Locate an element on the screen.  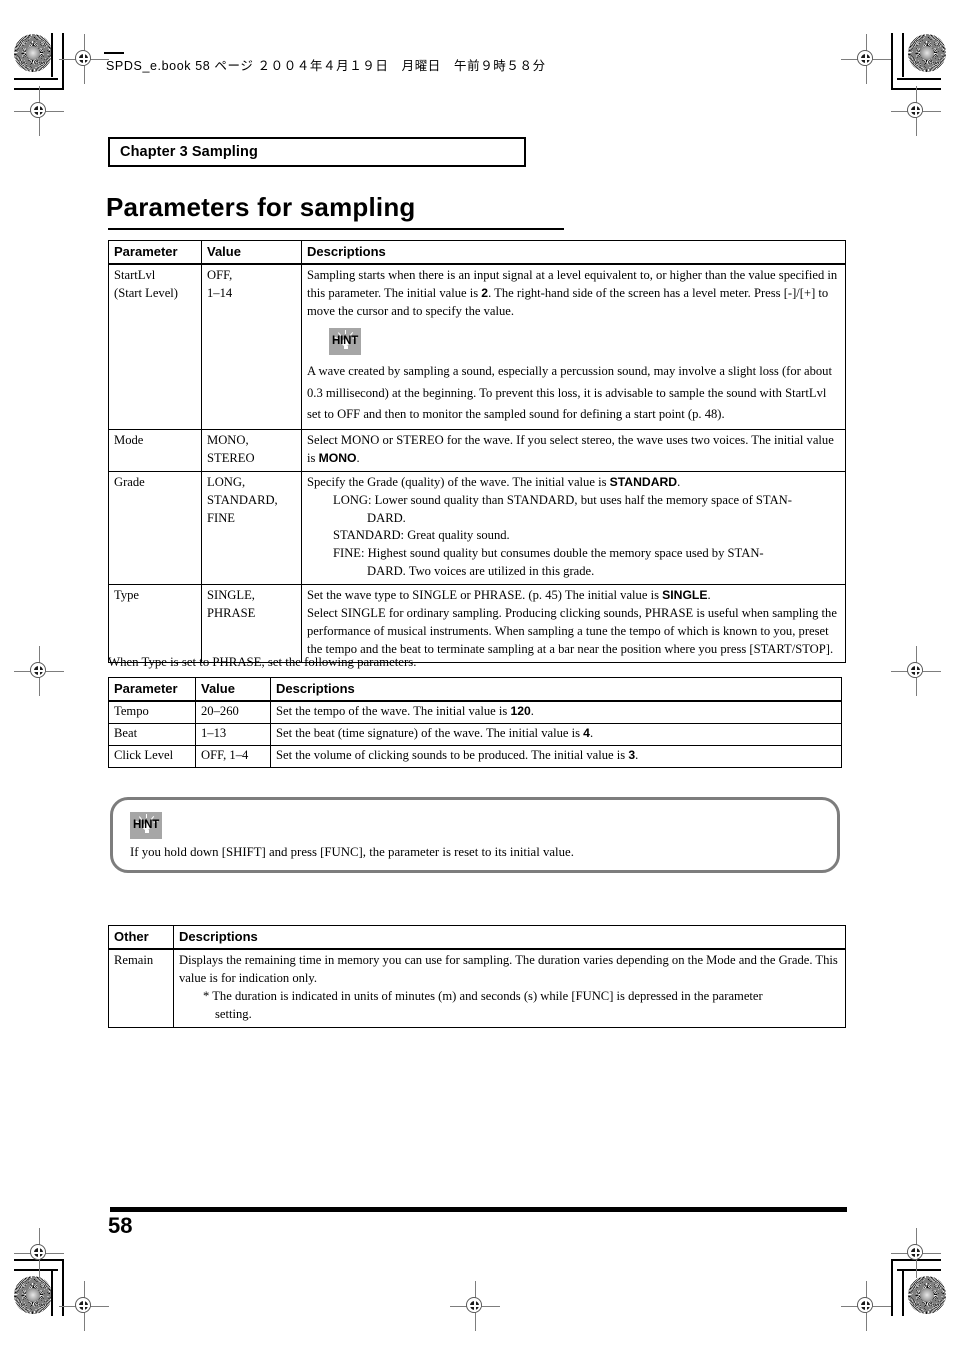
registration-target-bottom-center-left is located at coordinates (84, 1306).